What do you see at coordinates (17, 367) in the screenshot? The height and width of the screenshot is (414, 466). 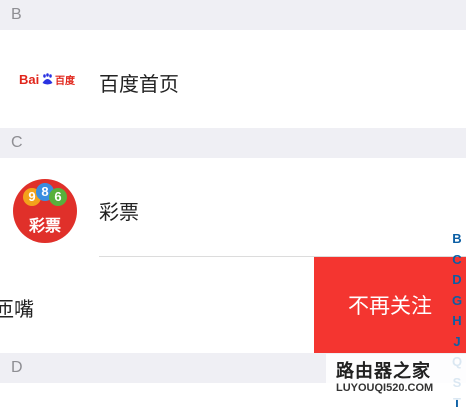 I see `section-letter: D` at bounding box center [17, 367].